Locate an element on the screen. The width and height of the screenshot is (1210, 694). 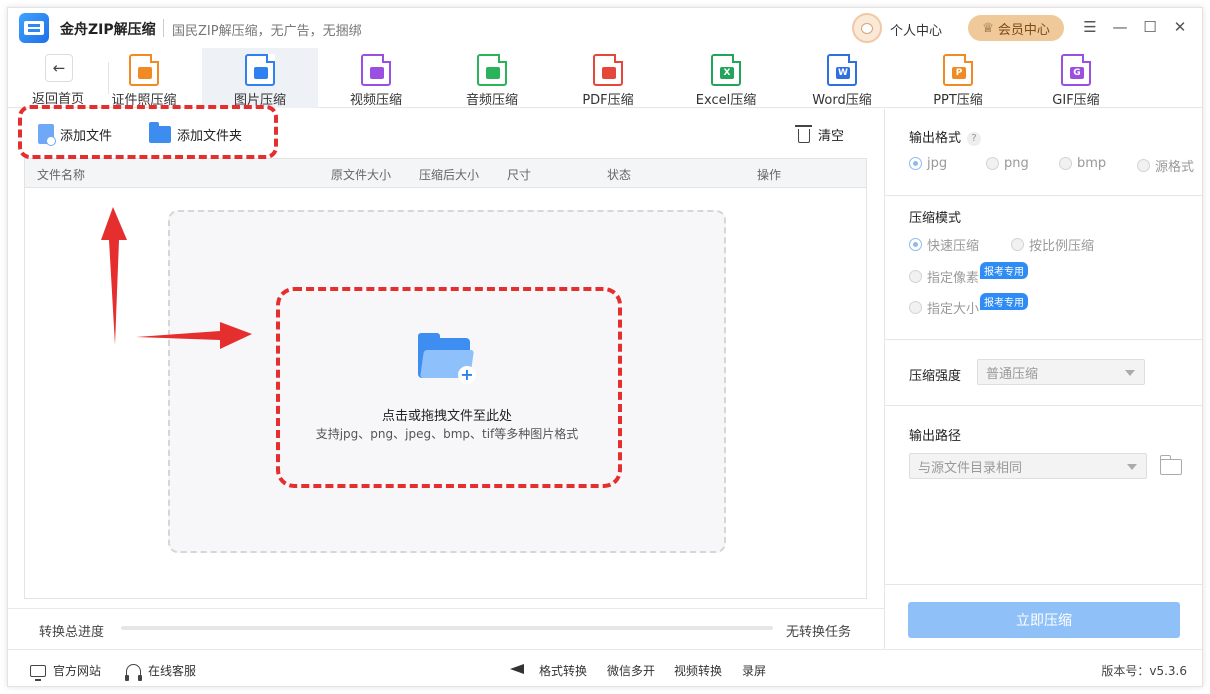
mode-option-label: 快速压缩 is located at coordinates (953, 246).